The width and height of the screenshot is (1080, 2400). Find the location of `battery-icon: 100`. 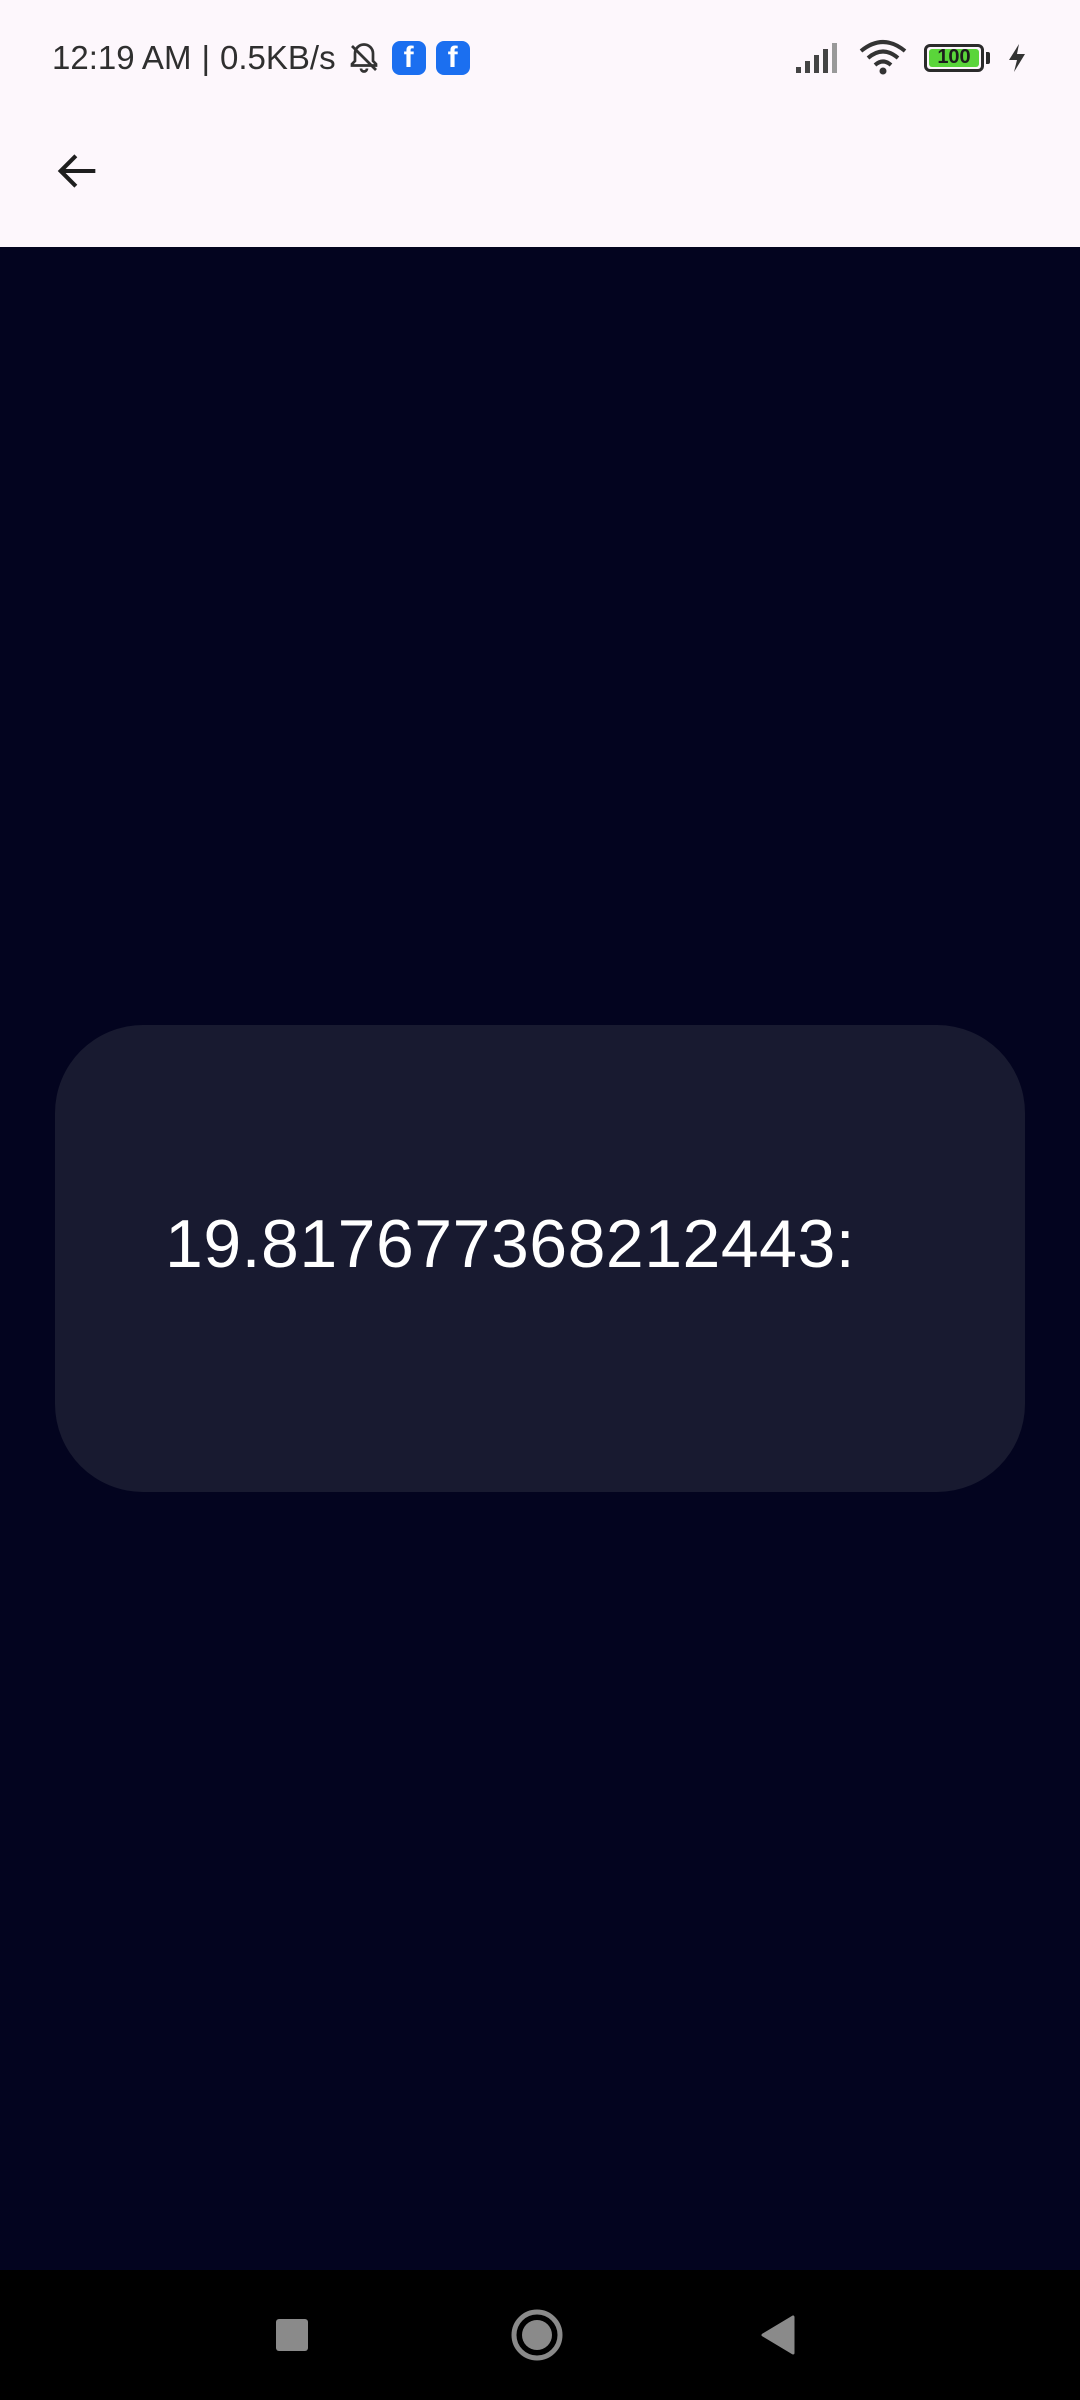

battery-icon: 100 is located at coordinates (957, 57).